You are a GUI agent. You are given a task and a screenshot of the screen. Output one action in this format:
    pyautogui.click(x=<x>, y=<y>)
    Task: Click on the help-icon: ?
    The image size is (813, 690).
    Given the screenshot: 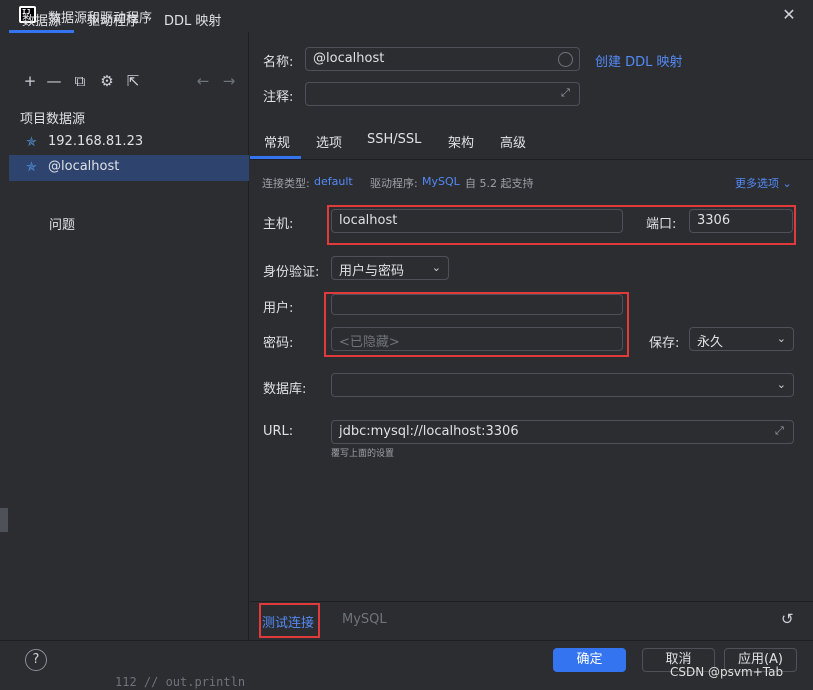 What is the action you would take?
    pyautogui.click(x=36, y=660)
    